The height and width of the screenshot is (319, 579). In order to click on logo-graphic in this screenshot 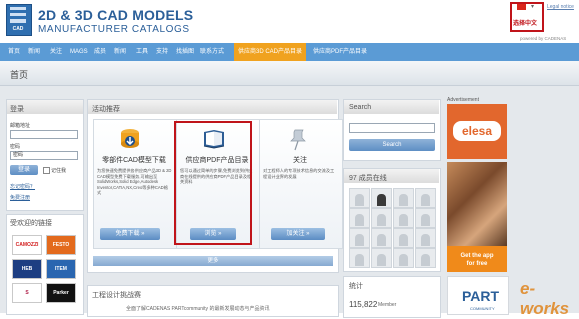, I will do `click(18, 15)`.